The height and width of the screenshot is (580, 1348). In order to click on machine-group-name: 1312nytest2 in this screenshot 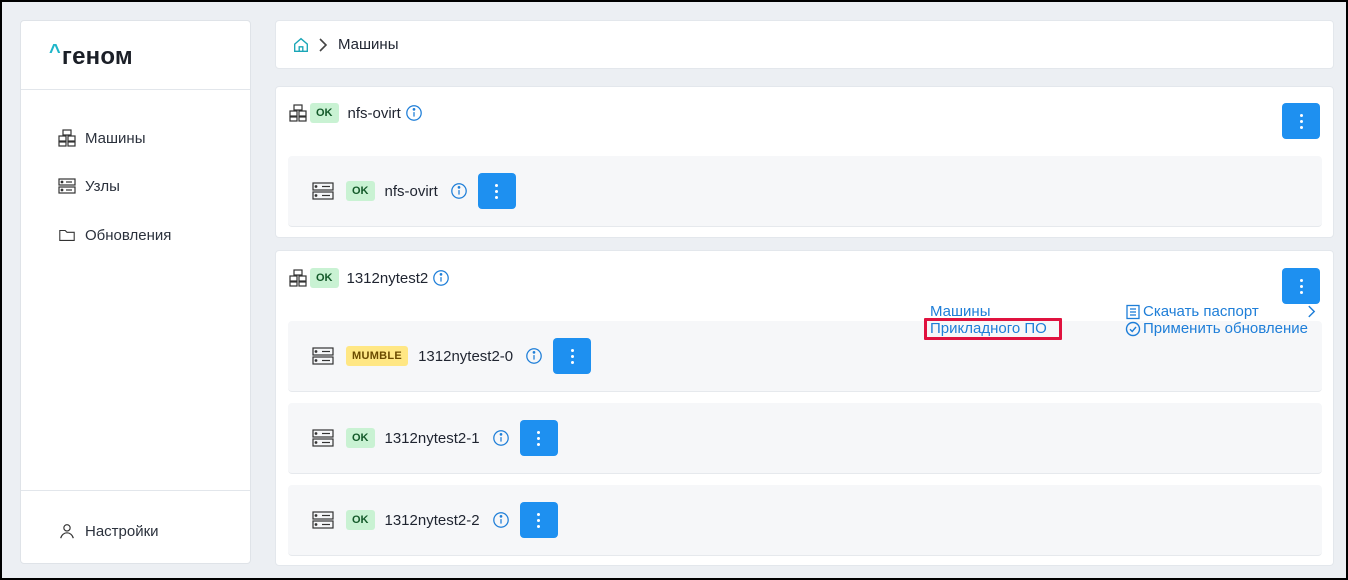, I will do `click(388, 278)`.